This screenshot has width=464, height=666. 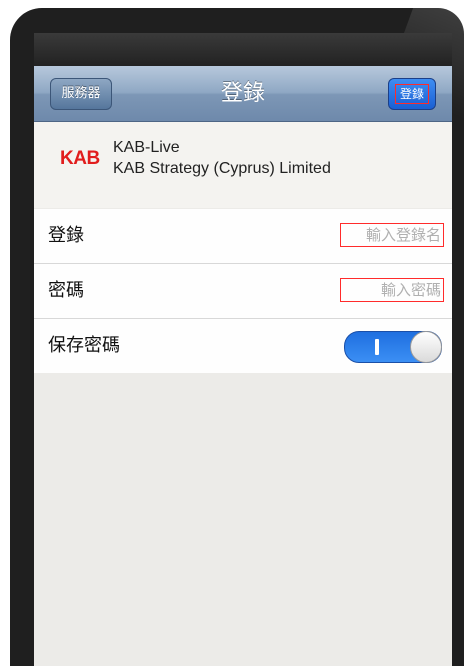 I want to click on toggle-knob, so click(x=426, y=347).